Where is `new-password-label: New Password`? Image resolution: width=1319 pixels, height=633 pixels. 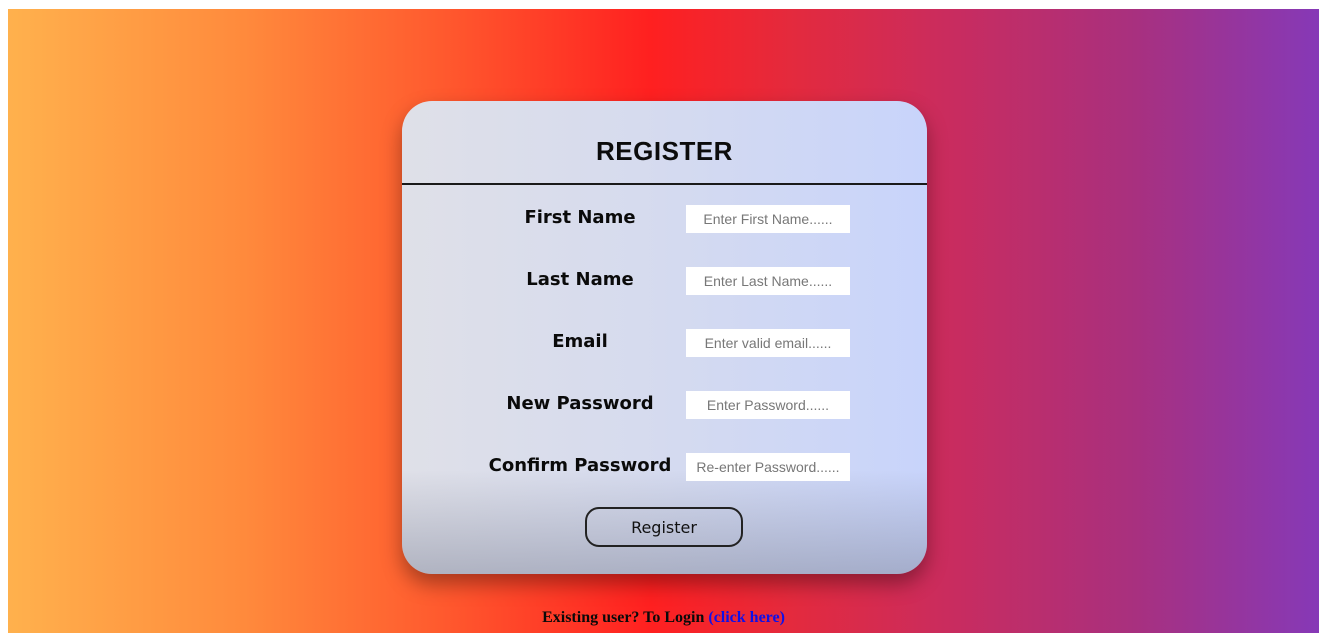
new-password-label: New Password is located at coordinates (580, 403).